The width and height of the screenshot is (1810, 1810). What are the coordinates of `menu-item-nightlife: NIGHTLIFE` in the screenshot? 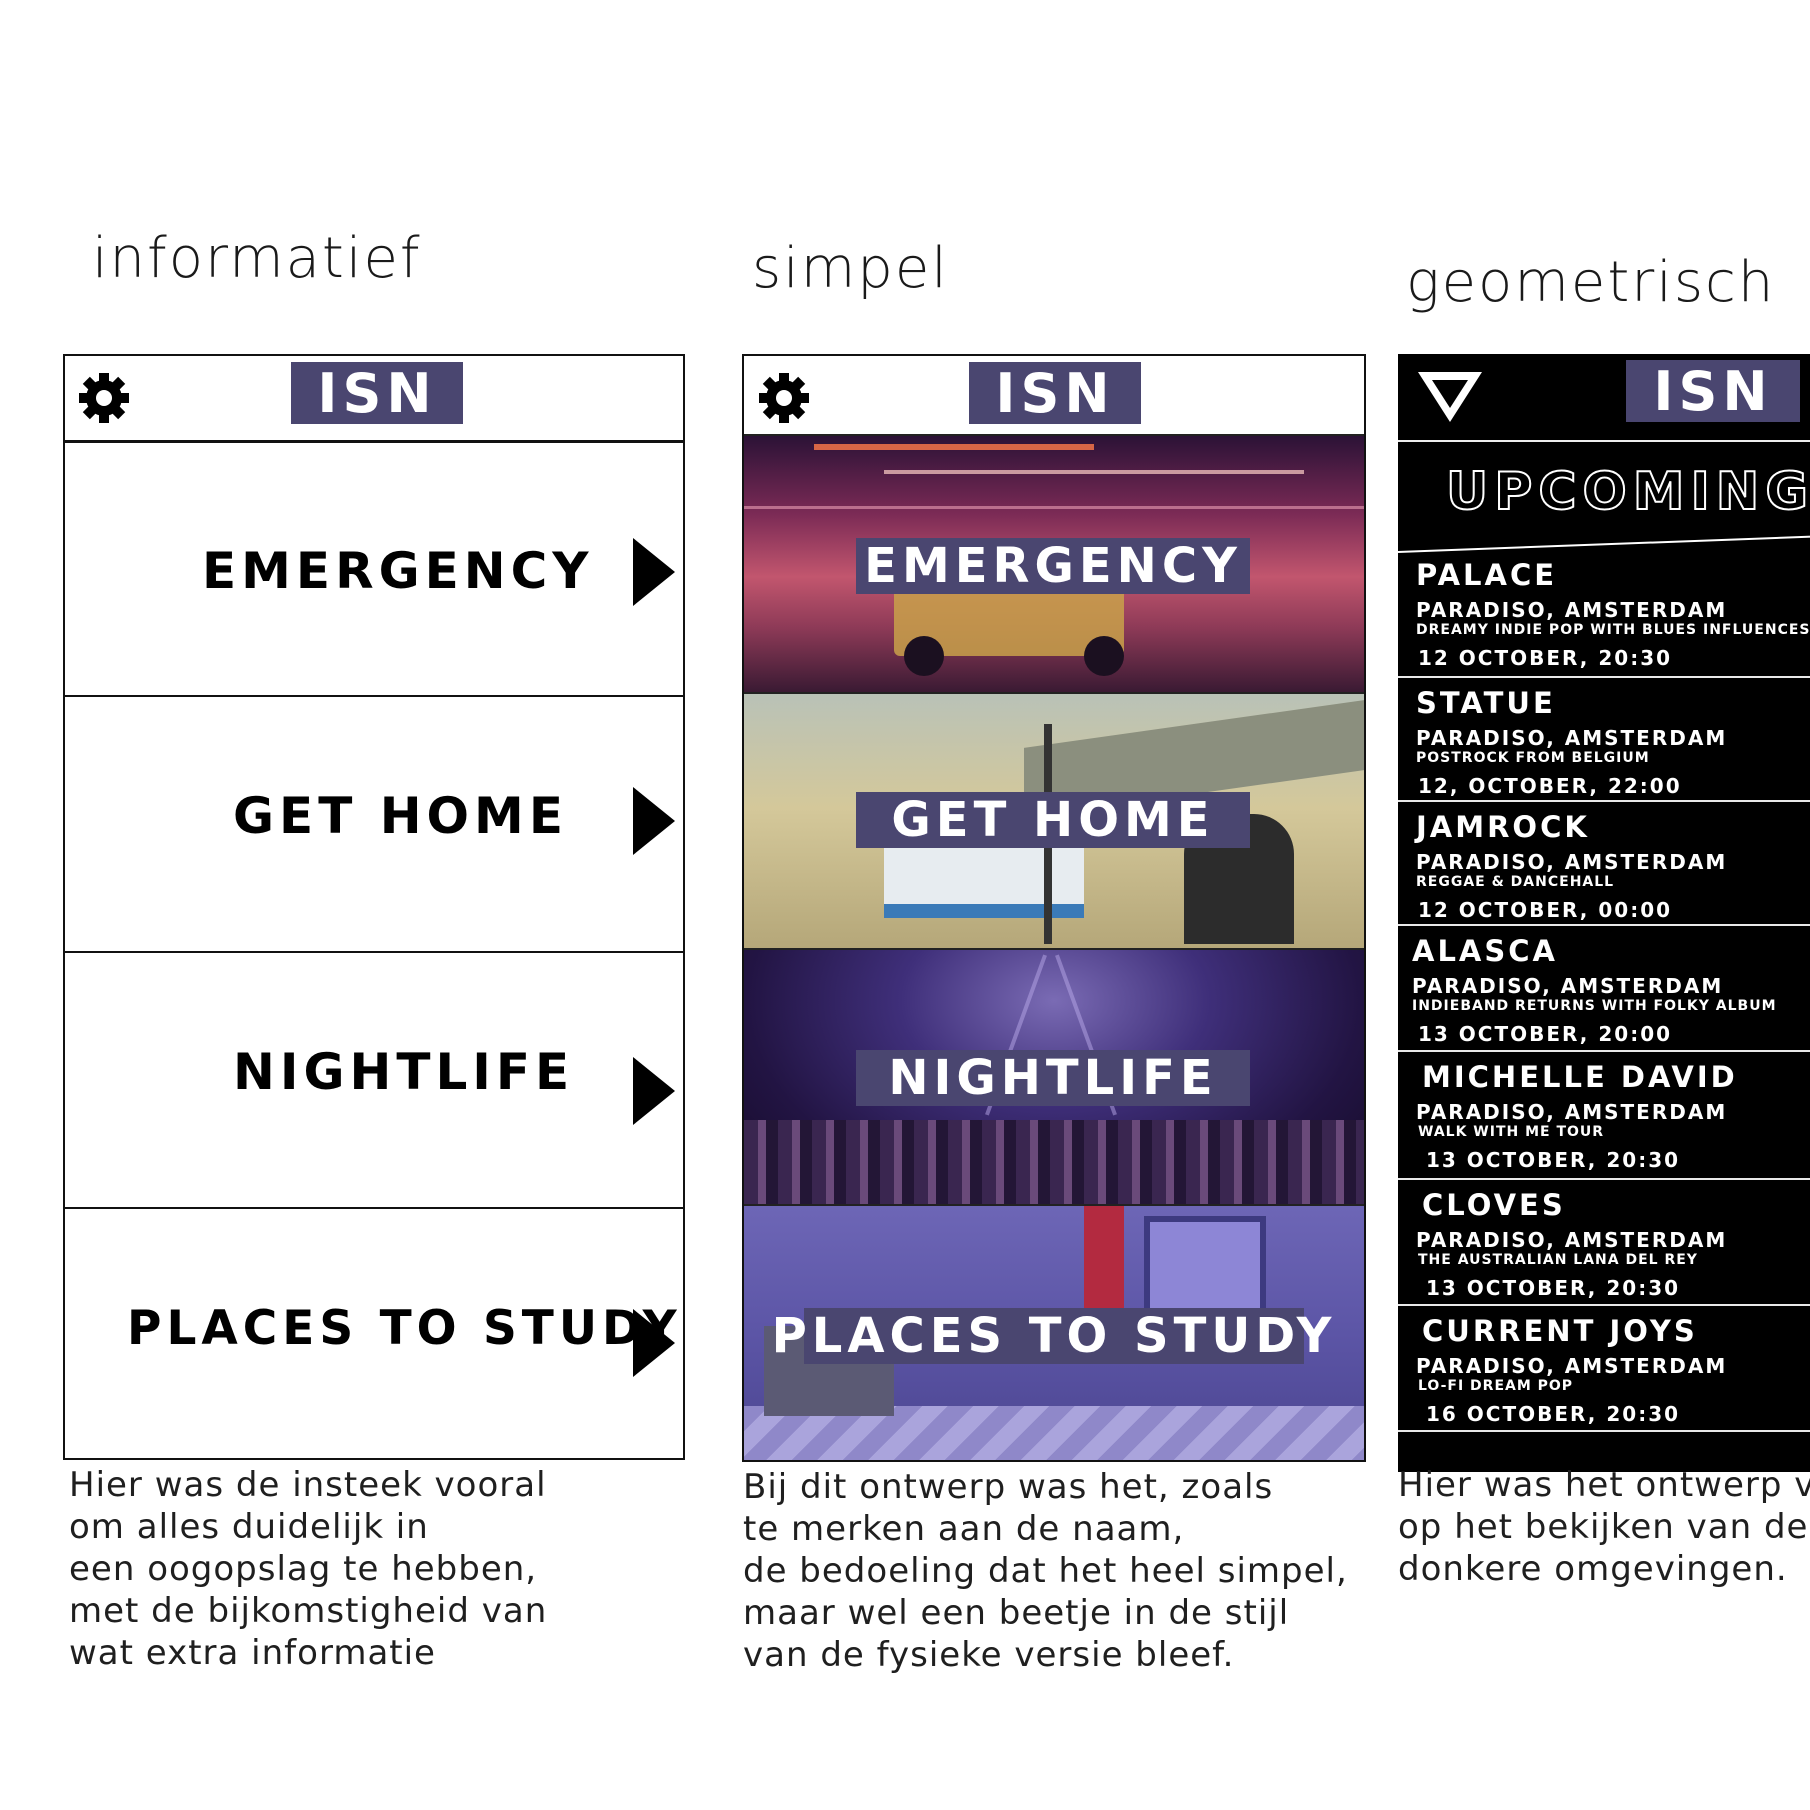 It's located at (374, 1081).